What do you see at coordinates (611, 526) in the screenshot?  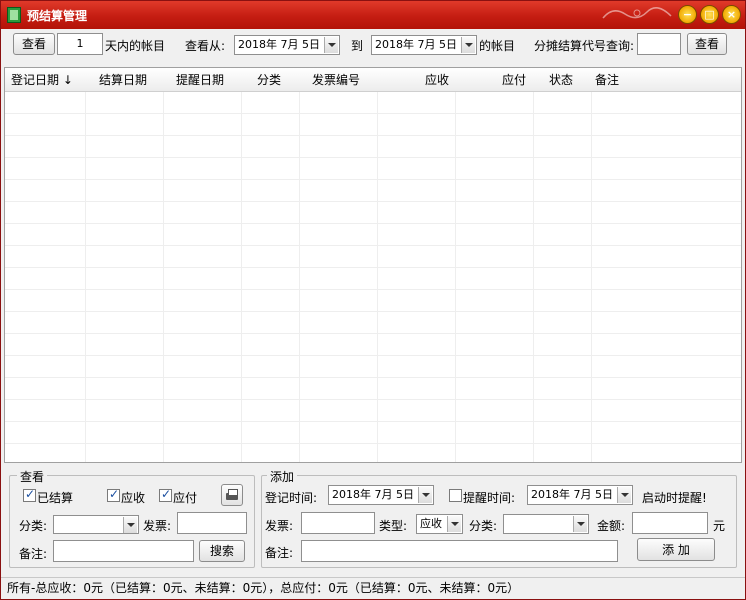 I see `amount-label: 金额:` at bounding box center [611, 526].